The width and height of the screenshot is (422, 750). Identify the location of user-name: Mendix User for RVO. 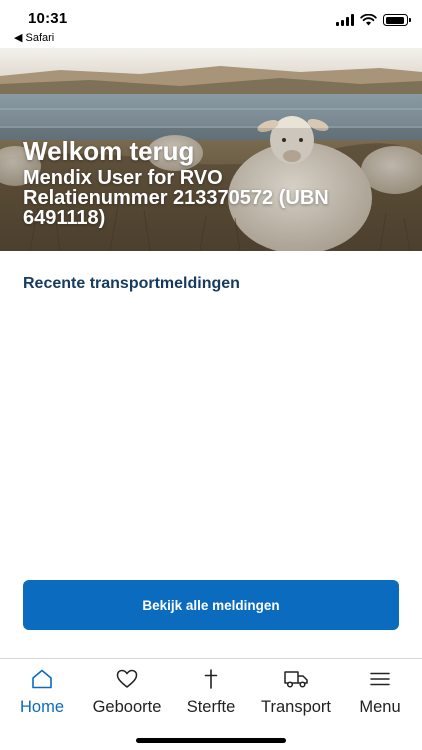
(123, 178).